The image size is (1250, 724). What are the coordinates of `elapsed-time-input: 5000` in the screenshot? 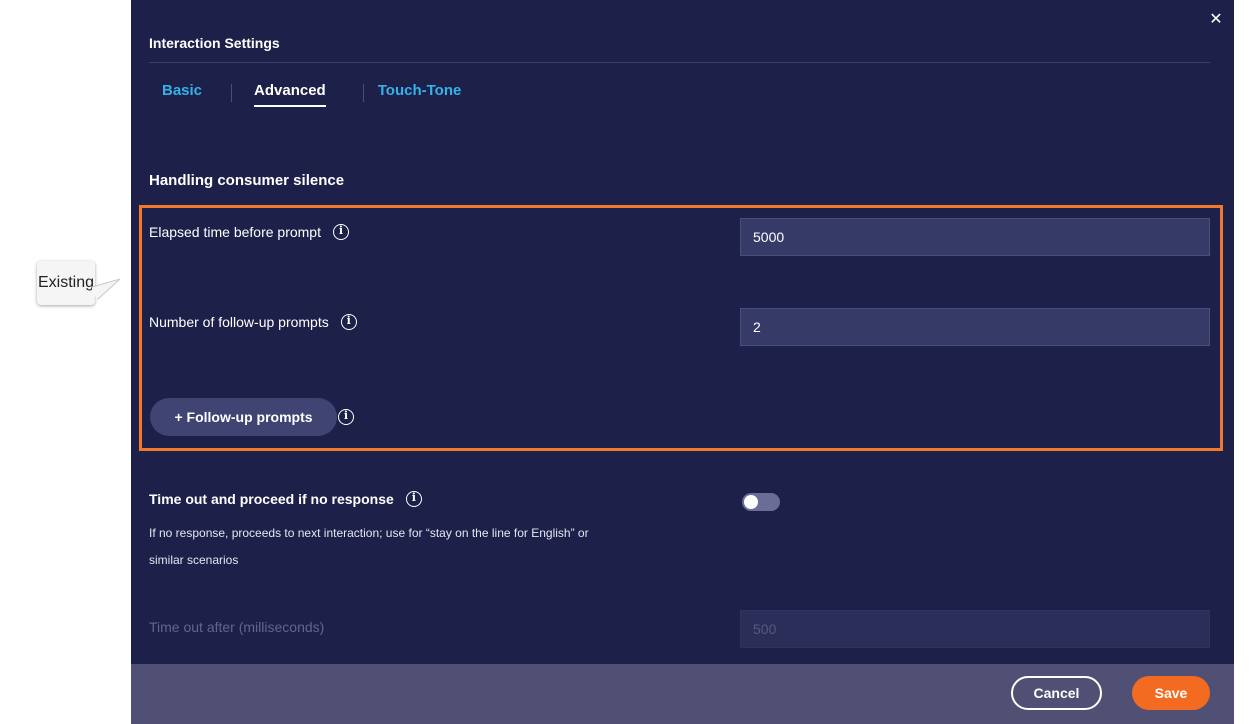 It's located at (975, 237).